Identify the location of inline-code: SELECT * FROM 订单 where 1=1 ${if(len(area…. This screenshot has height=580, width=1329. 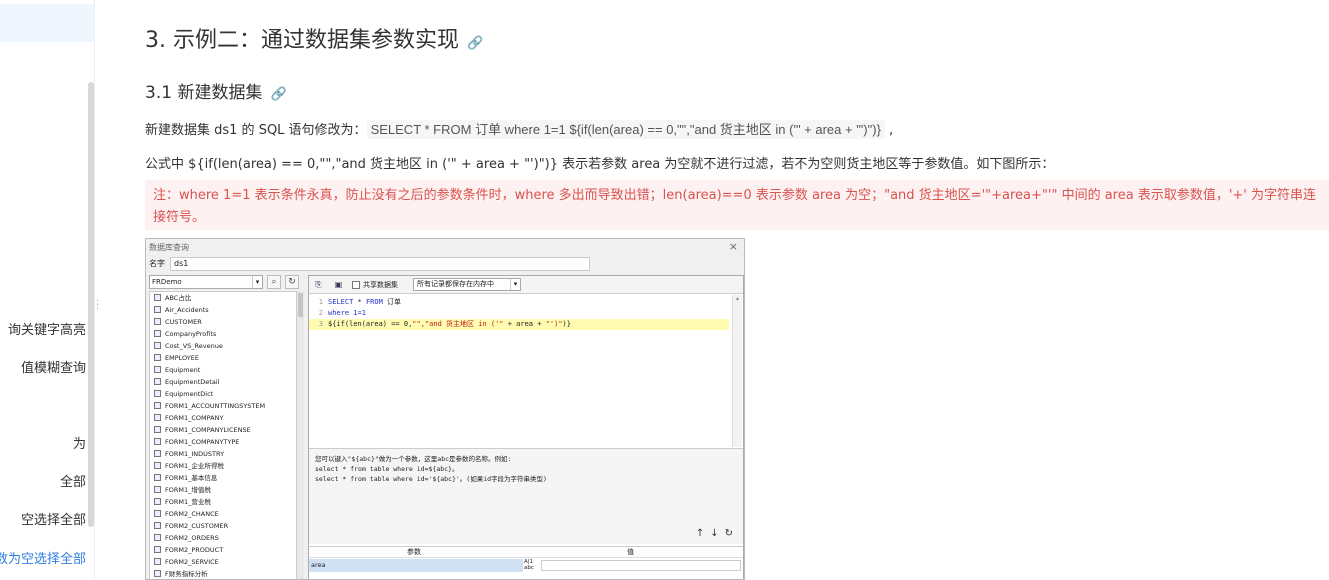
(625, 129).